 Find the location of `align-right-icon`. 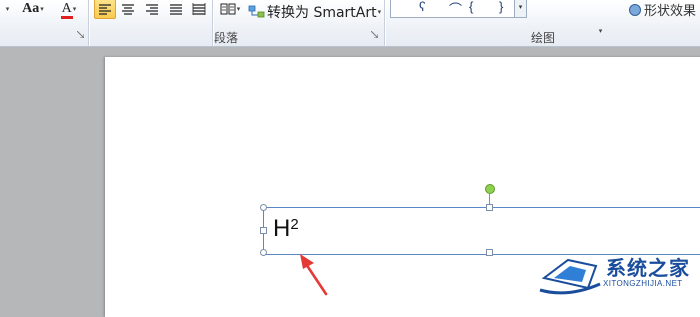

align-right-icon is located at coordinates (152, 9).